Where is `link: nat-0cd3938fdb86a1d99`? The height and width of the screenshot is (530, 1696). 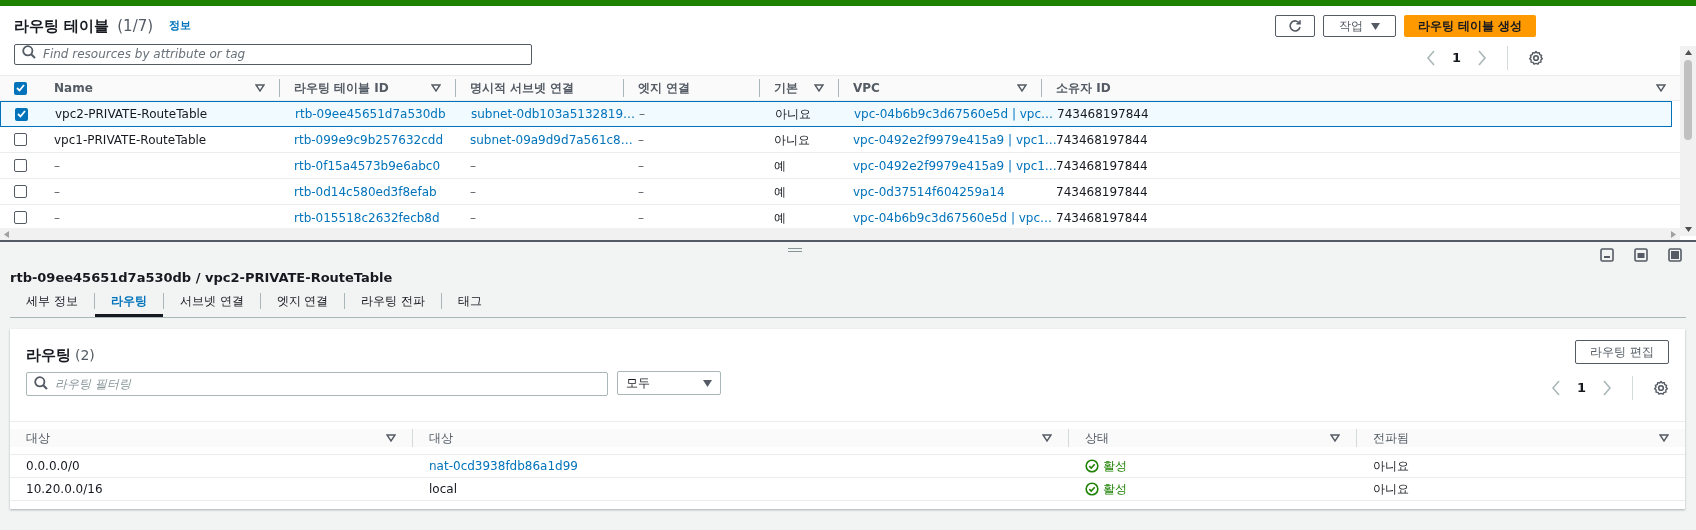
link: nat-0cd3938fdb86a1d99 is located at coordinates (503, 466).